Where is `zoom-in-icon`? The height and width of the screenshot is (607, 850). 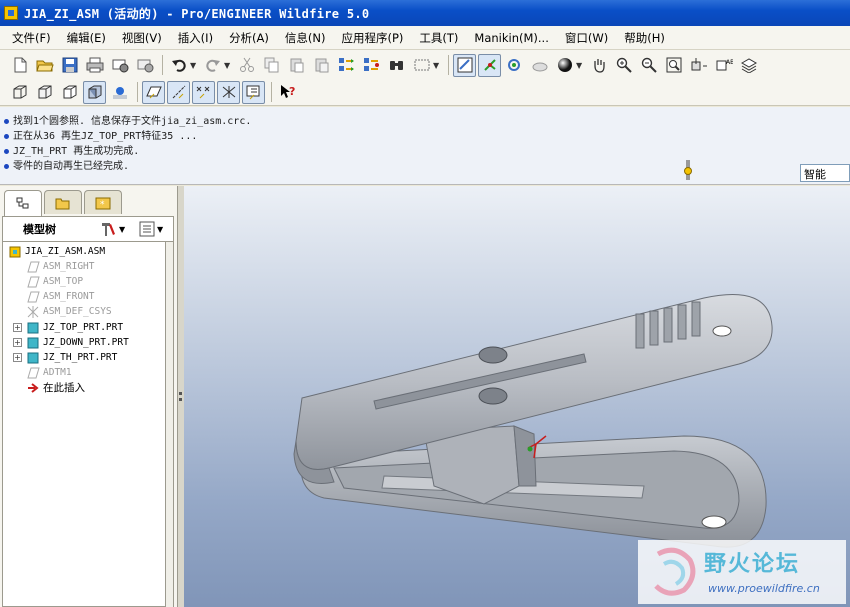
zoom-in-icon is located at coordinates (623, 65).